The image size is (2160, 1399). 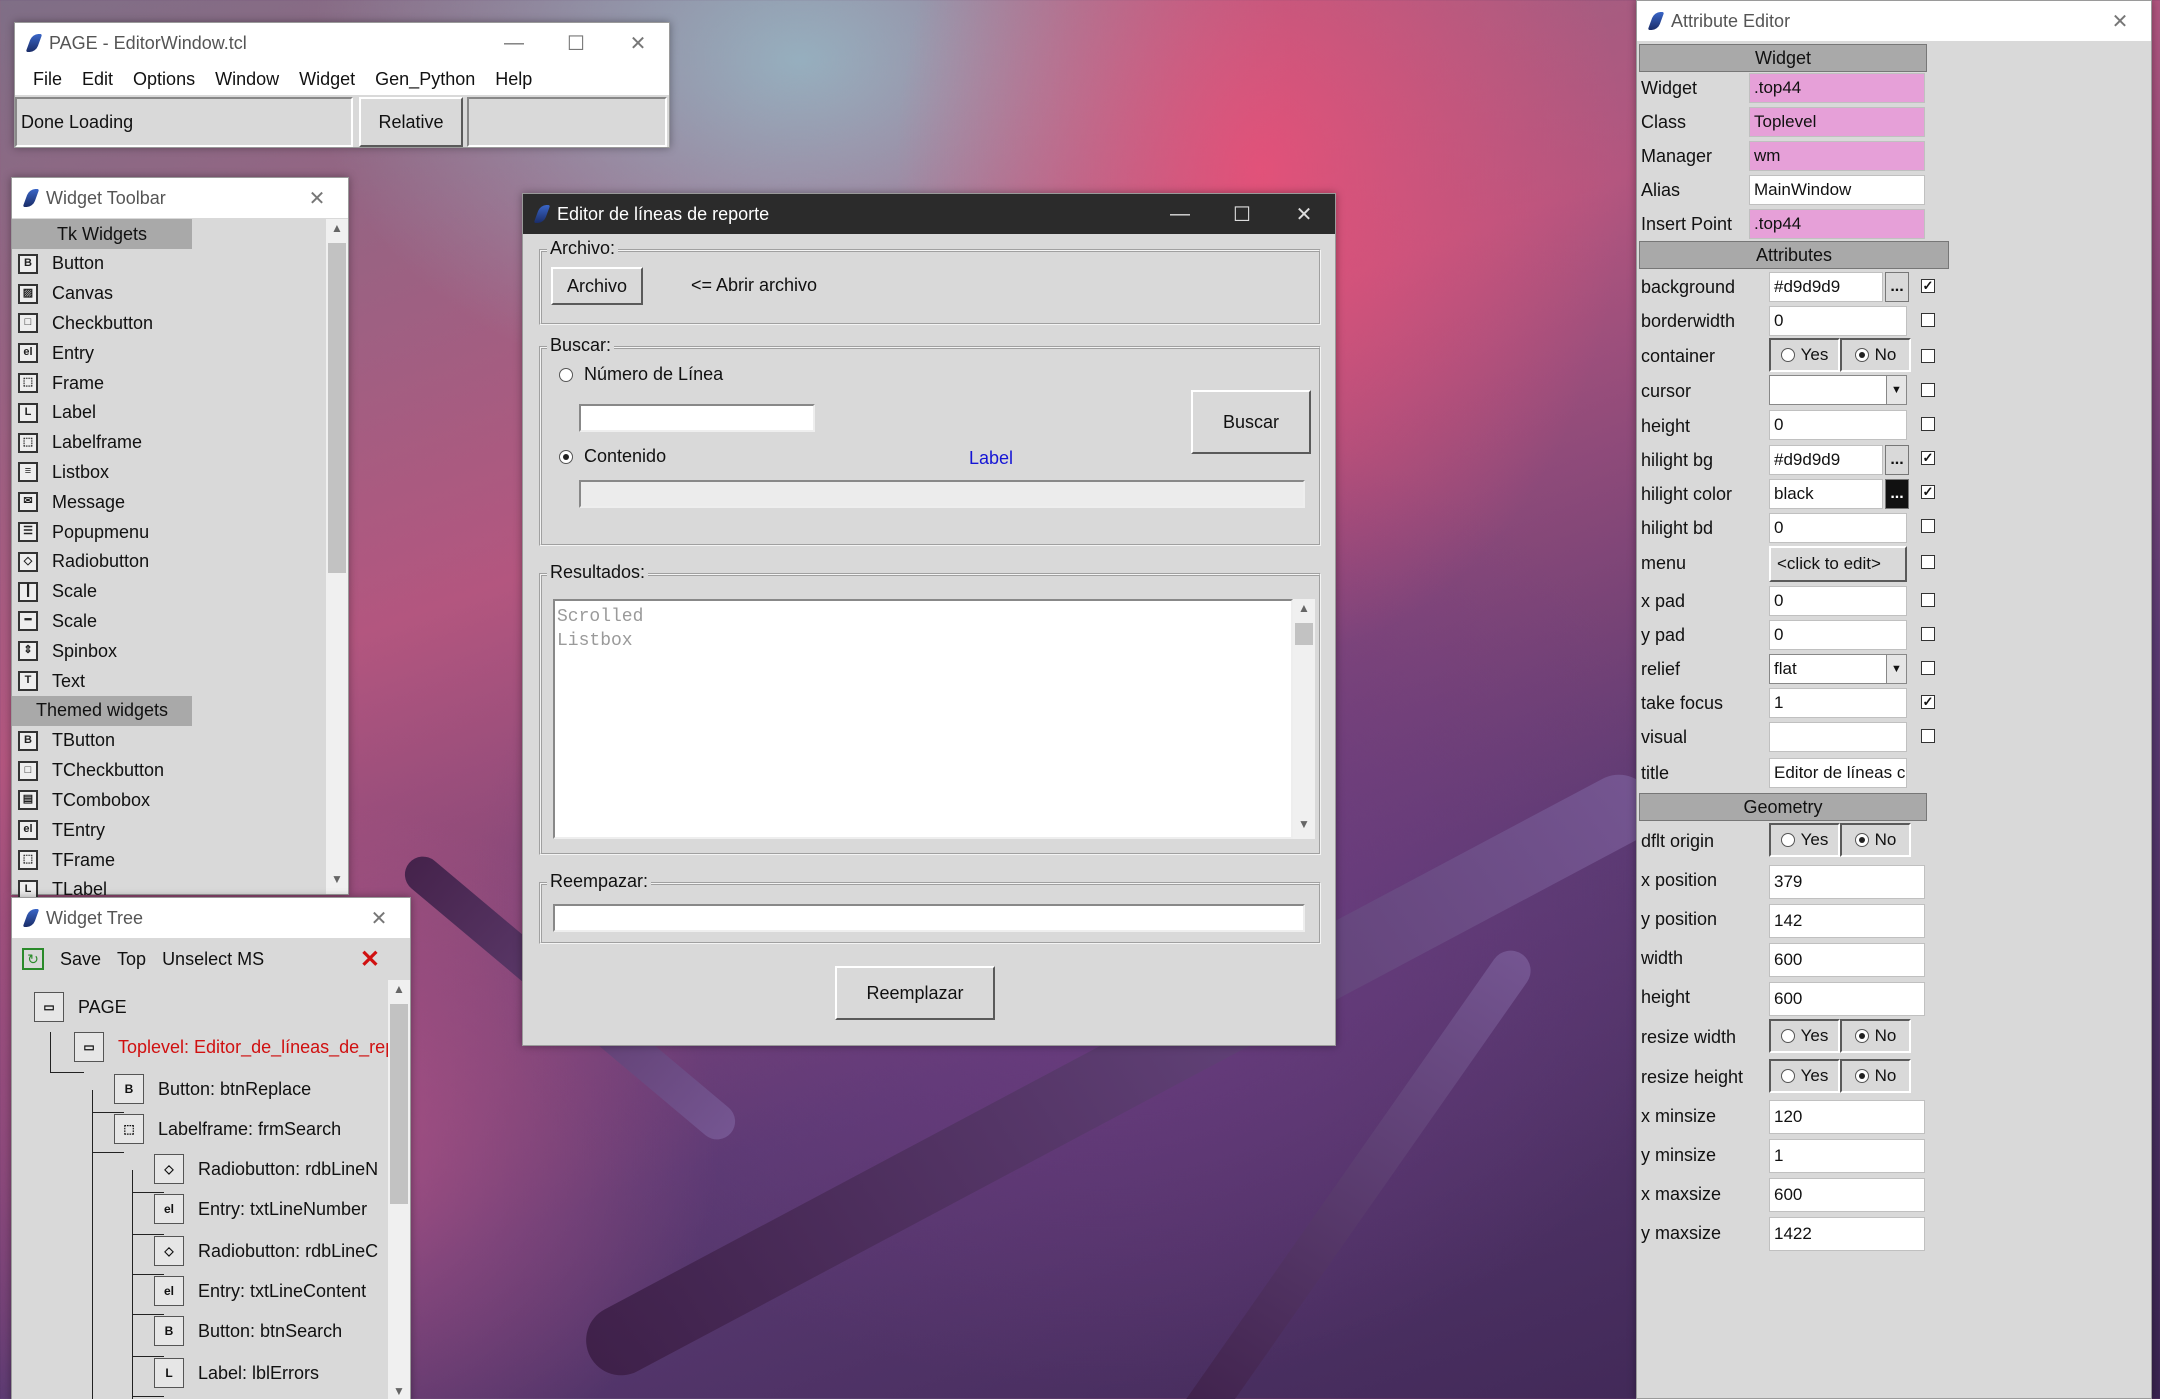 What do you see at coordinates (597, 286) in the screenshot?
I see `archivo-button: Archivo` at bounding box center [597, 286].